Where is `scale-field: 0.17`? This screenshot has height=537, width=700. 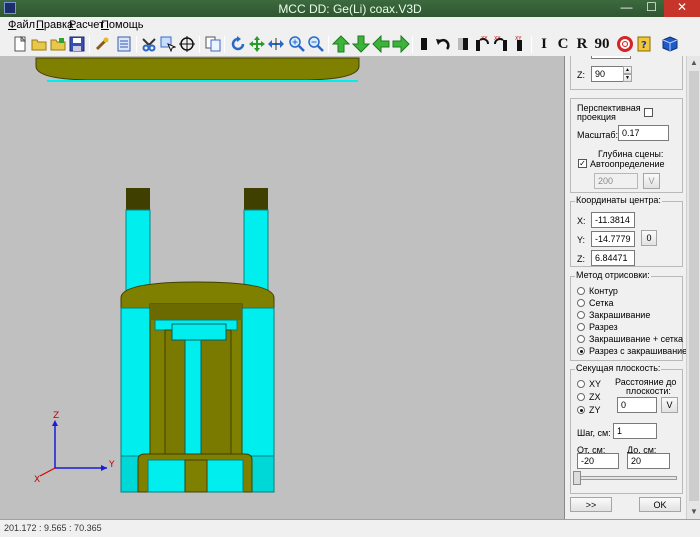
scale-field: 0.17 is located at coordinates (643, 133).